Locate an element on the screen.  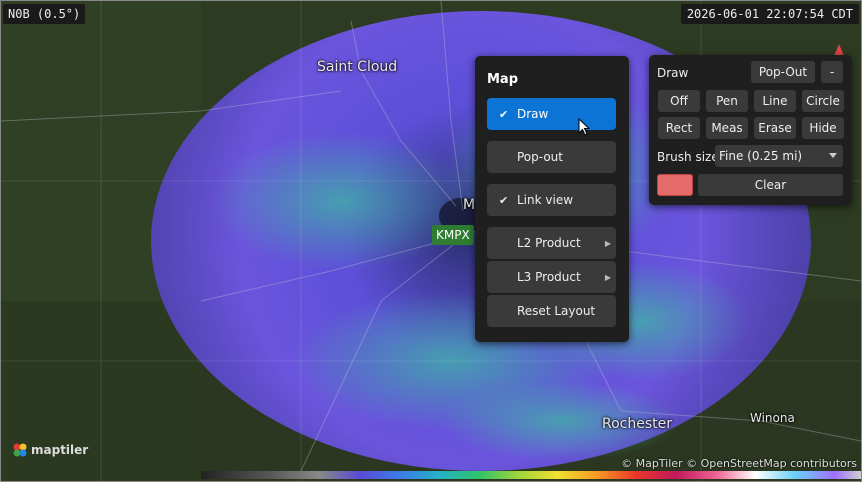
menu-item-l2-product: L2 Product ▶ is located at coordinates (551, 243).